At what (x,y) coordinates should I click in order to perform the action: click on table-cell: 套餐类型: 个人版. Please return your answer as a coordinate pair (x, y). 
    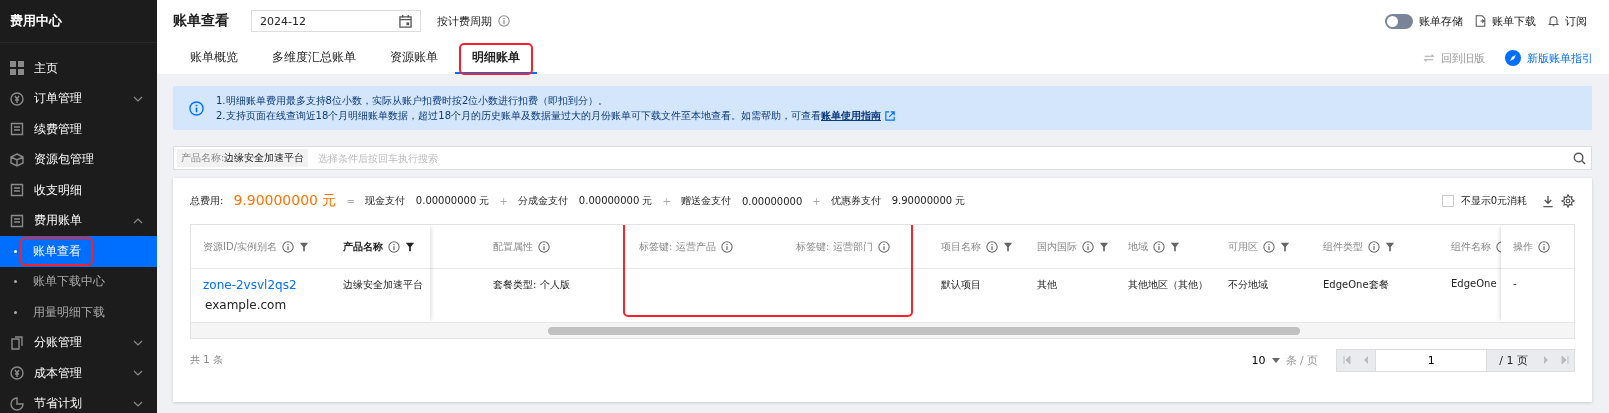
    Looking at the image, I should click on (531, 285).